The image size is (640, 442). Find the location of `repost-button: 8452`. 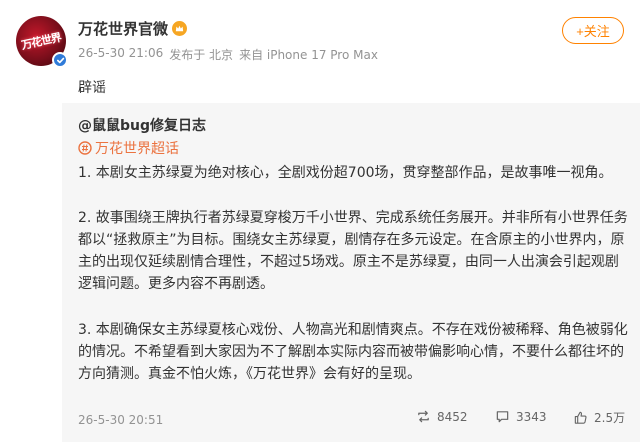

repost-button: 8452 is located at coordinates (442, 416).